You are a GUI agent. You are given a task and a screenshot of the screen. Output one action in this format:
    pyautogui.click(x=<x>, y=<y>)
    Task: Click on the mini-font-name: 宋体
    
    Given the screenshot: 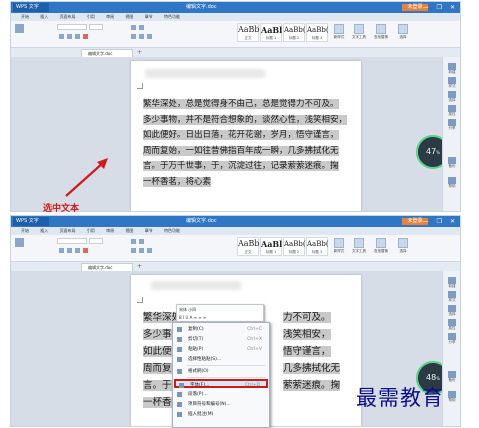 What is the action you would take?
    pyautogui.click(x=183, y=309)
    